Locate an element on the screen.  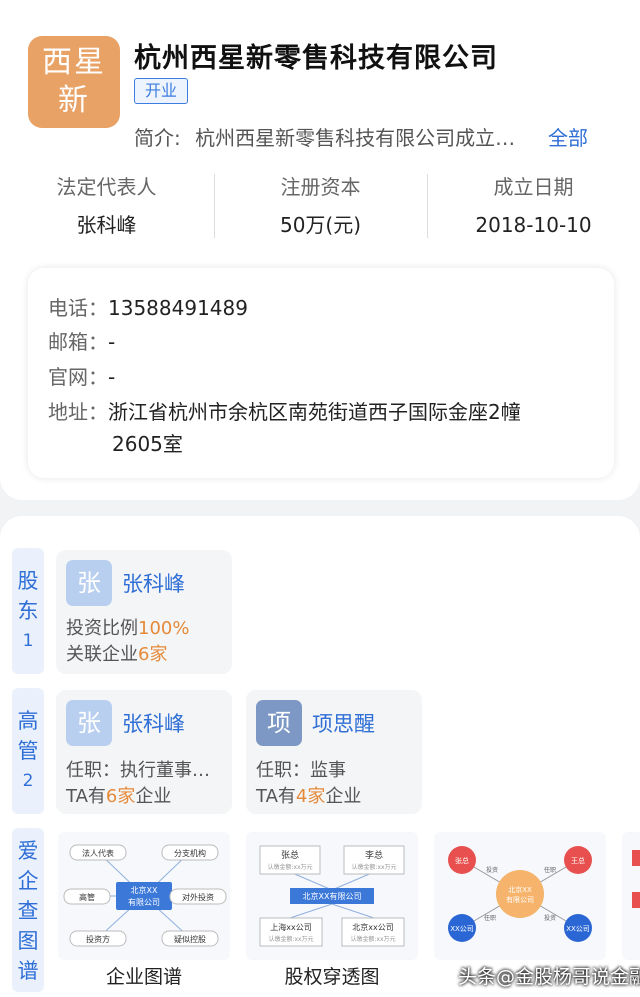
tab-graph-char-4: 图 is located at coordinates (28, 941).